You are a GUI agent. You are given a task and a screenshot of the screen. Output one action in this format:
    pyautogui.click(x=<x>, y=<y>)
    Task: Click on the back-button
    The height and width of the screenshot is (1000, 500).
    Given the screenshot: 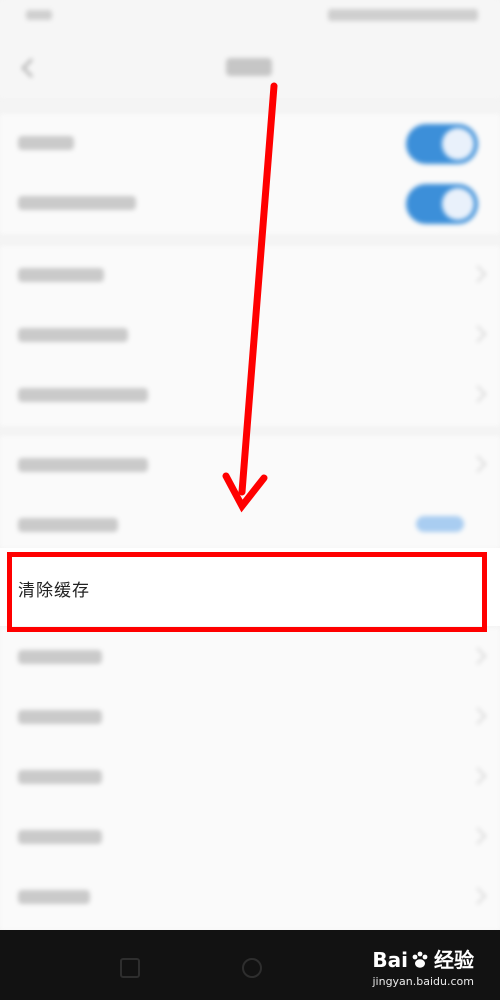 What is the action you would take?
    pyautogui.click(x=29, y=67)
    